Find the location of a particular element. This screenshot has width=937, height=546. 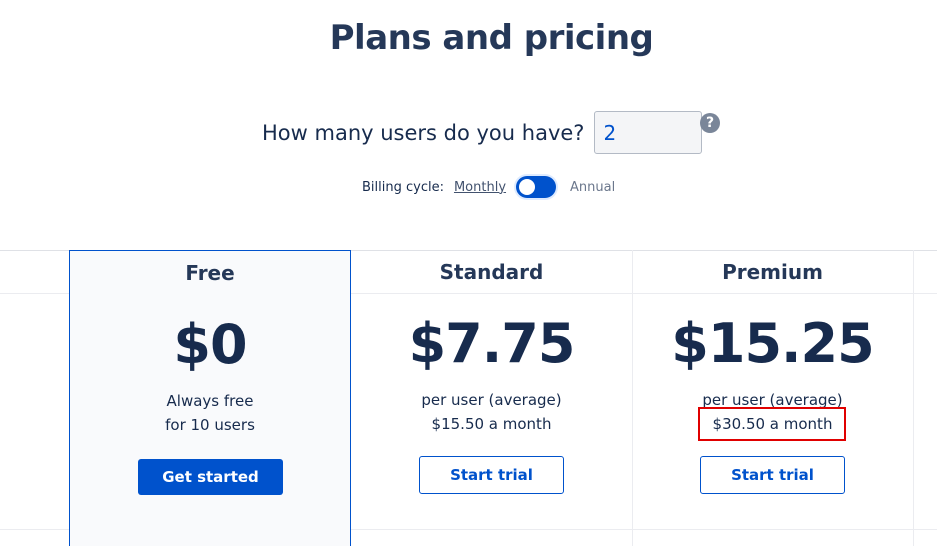

start-trial-button-premium: Start trial is located at coordinates (772, 475).